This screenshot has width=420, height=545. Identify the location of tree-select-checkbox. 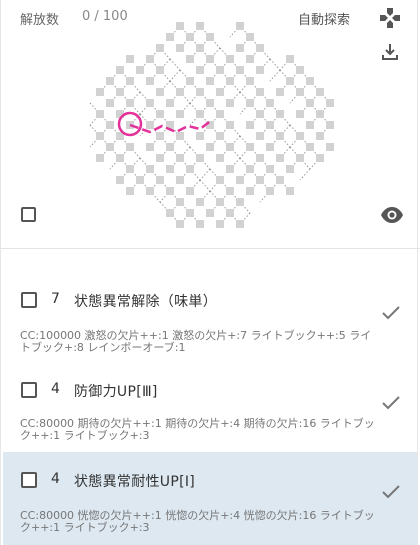
(28, 214).